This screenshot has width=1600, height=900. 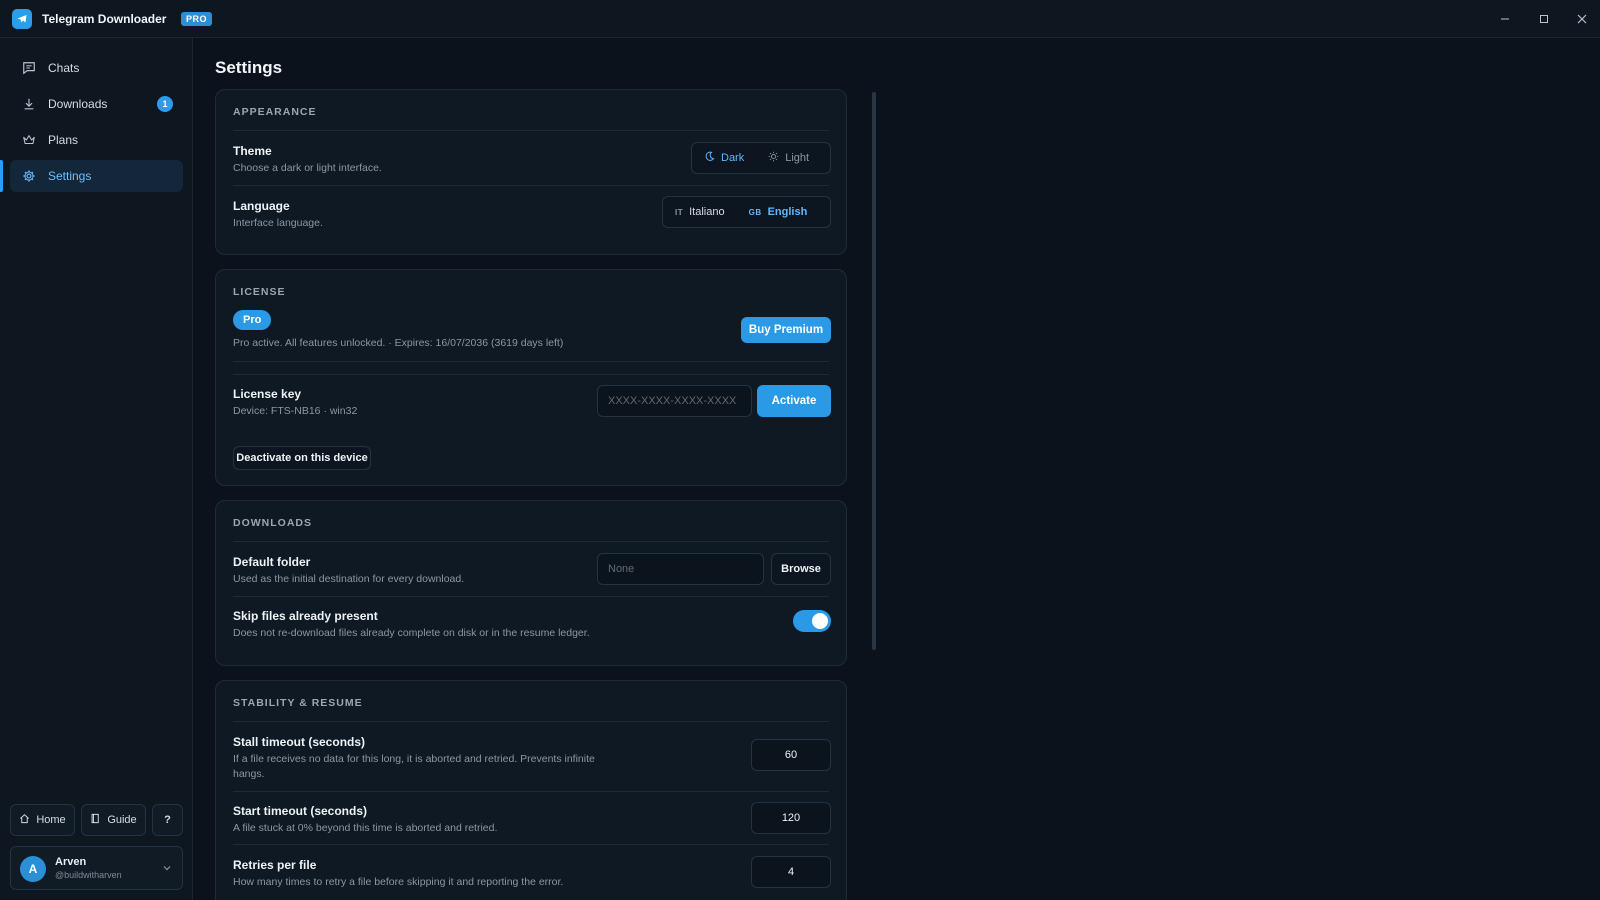 I want to click on theme-dark-option: Dark, so click(x=724, y=158).